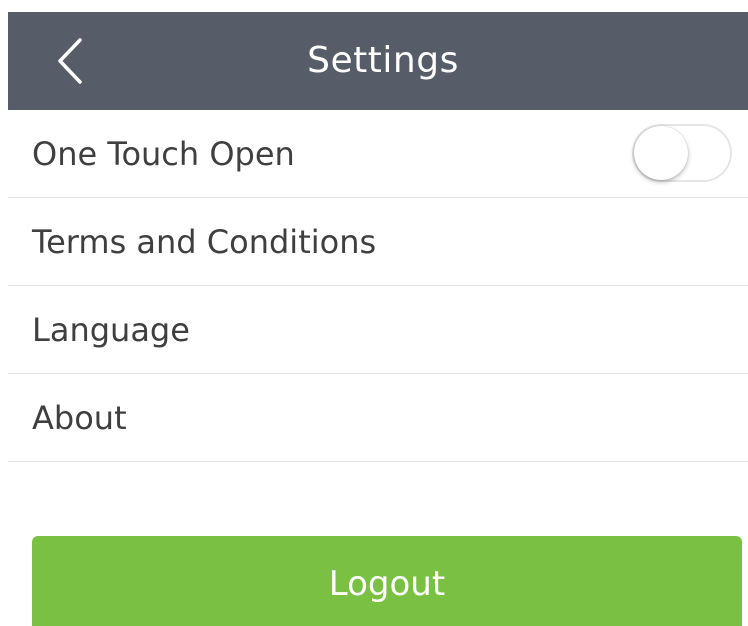 This screenshot has width=748, height=626. What do you see at coordinates (378, 418) in the screenshot?
I see `settings-item-about: About` at bounding box center [378, 418].